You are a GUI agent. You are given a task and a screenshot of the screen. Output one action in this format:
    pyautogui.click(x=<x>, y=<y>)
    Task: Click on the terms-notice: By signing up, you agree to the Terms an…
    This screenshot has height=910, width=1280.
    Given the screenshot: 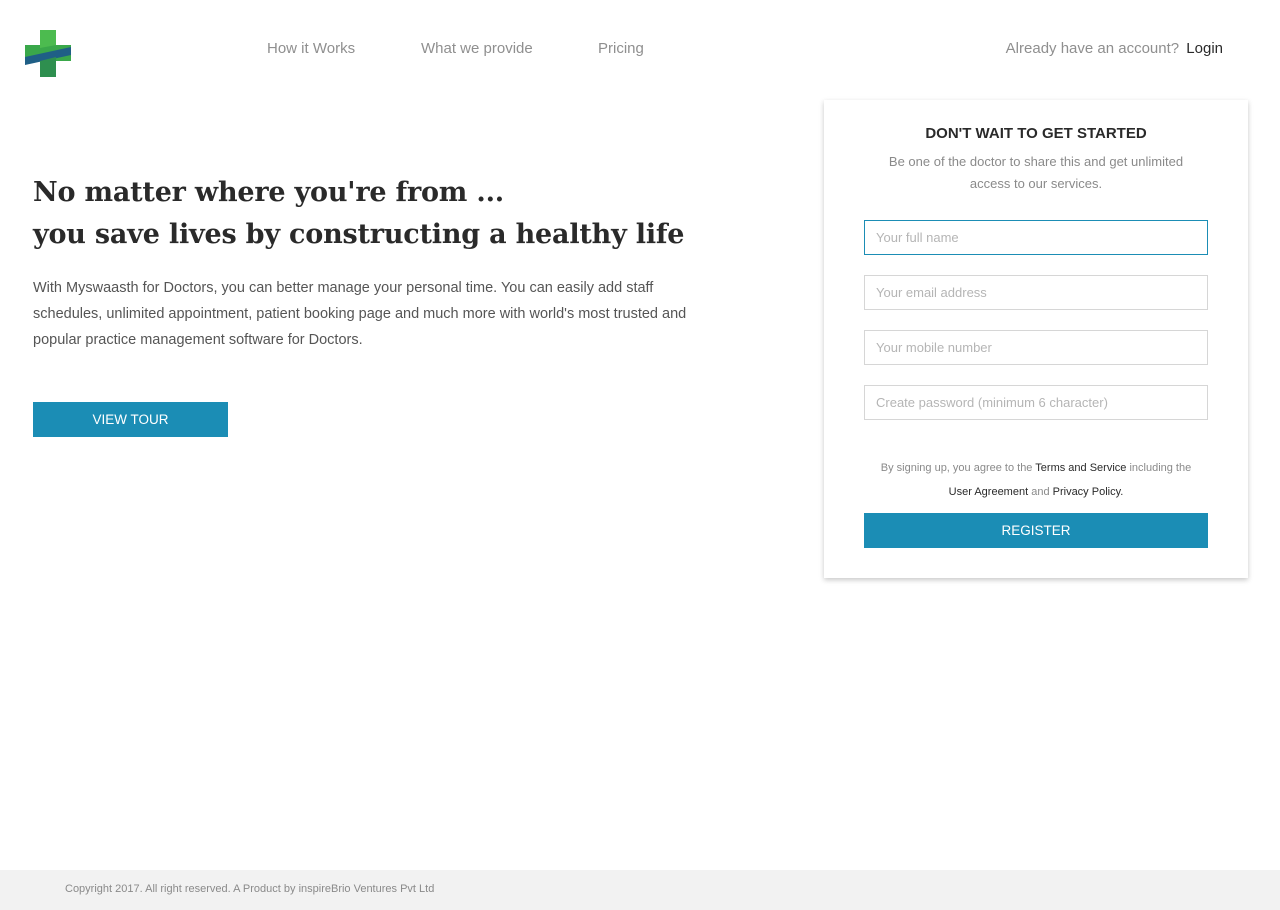 What is the action you would take?
    pyautogui.click(x=1036, y=480)
    